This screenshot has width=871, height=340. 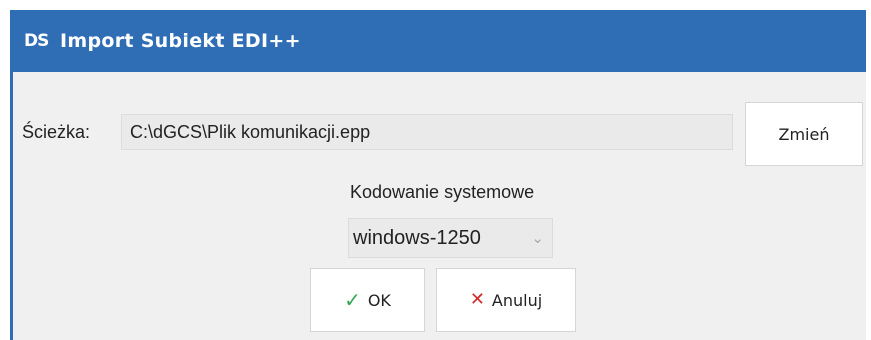 I want to click on window-right-edge, so click(x=868, y=175).